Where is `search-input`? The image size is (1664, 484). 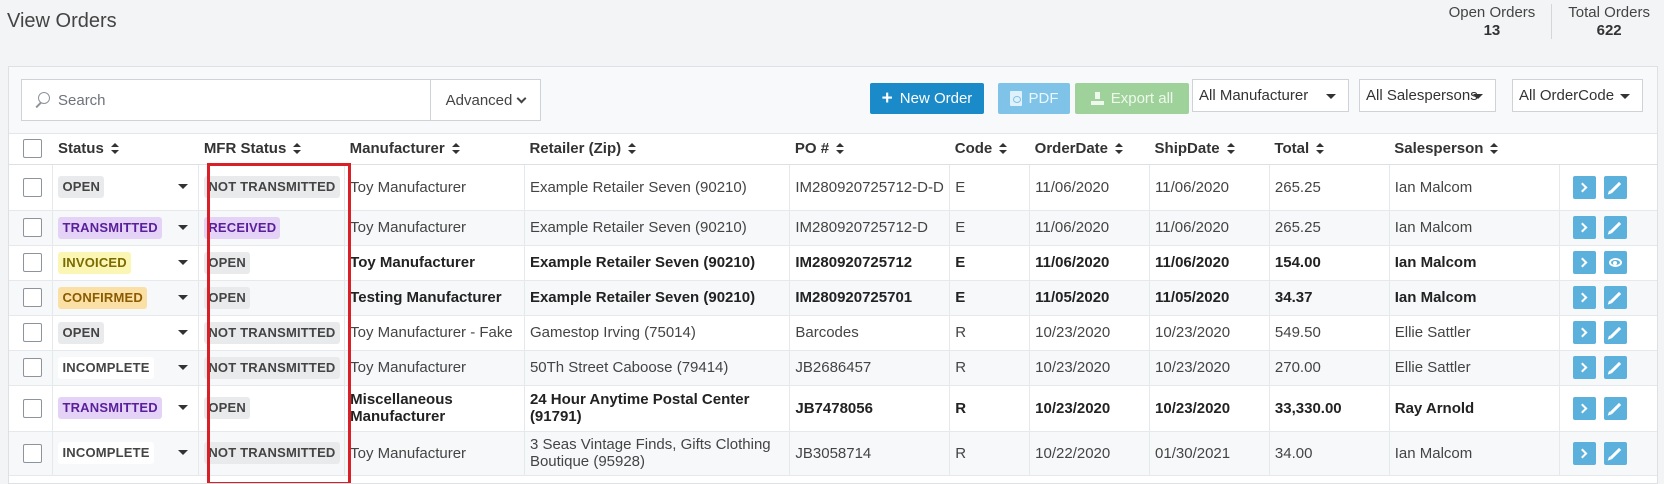 search-input is located at coordinates (258, 100).